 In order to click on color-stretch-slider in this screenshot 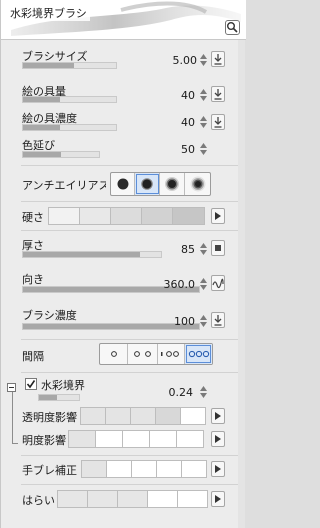, I will do `click(61, 154)`.